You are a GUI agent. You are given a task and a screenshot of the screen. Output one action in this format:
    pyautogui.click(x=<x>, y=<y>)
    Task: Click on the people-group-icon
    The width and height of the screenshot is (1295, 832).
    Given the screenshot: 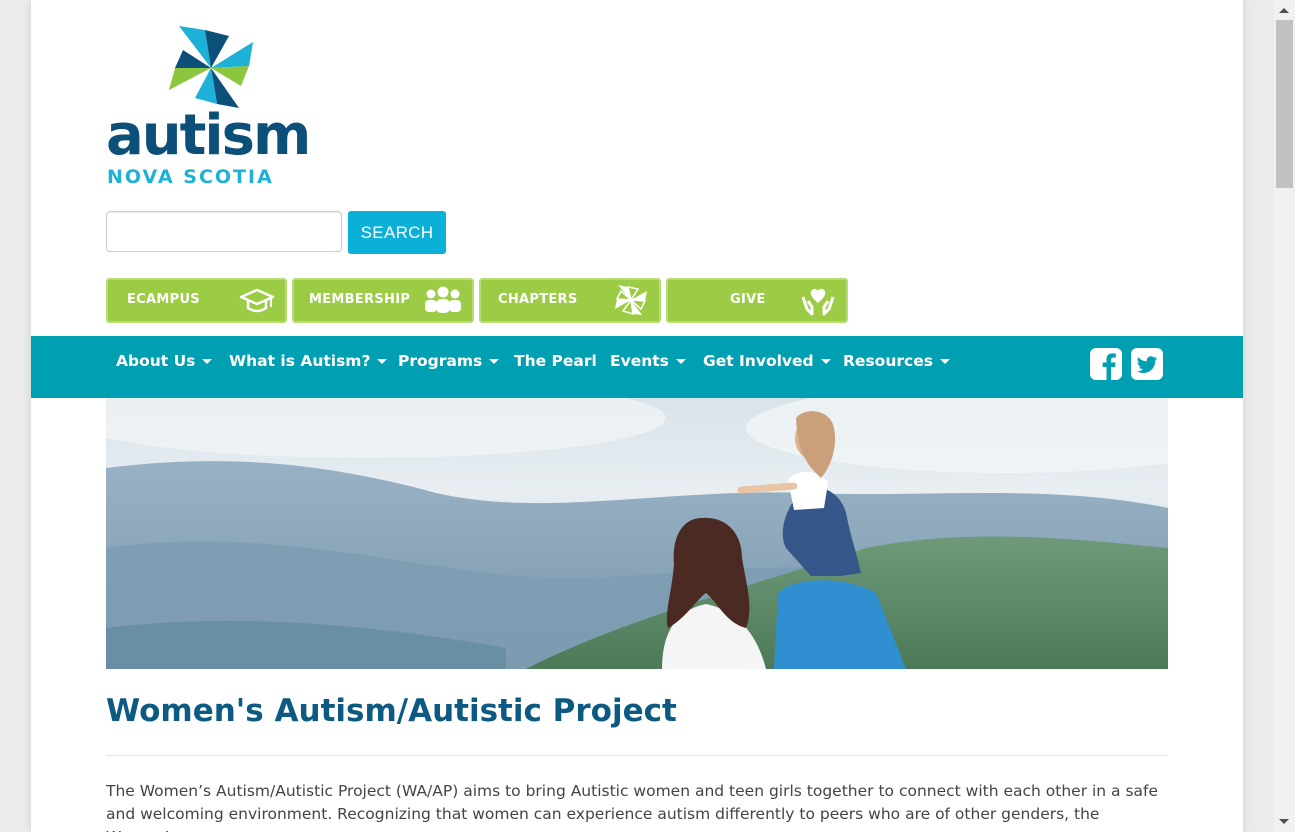 What is the action you would take?
    pyautogui.click(x=443, y=299)
    